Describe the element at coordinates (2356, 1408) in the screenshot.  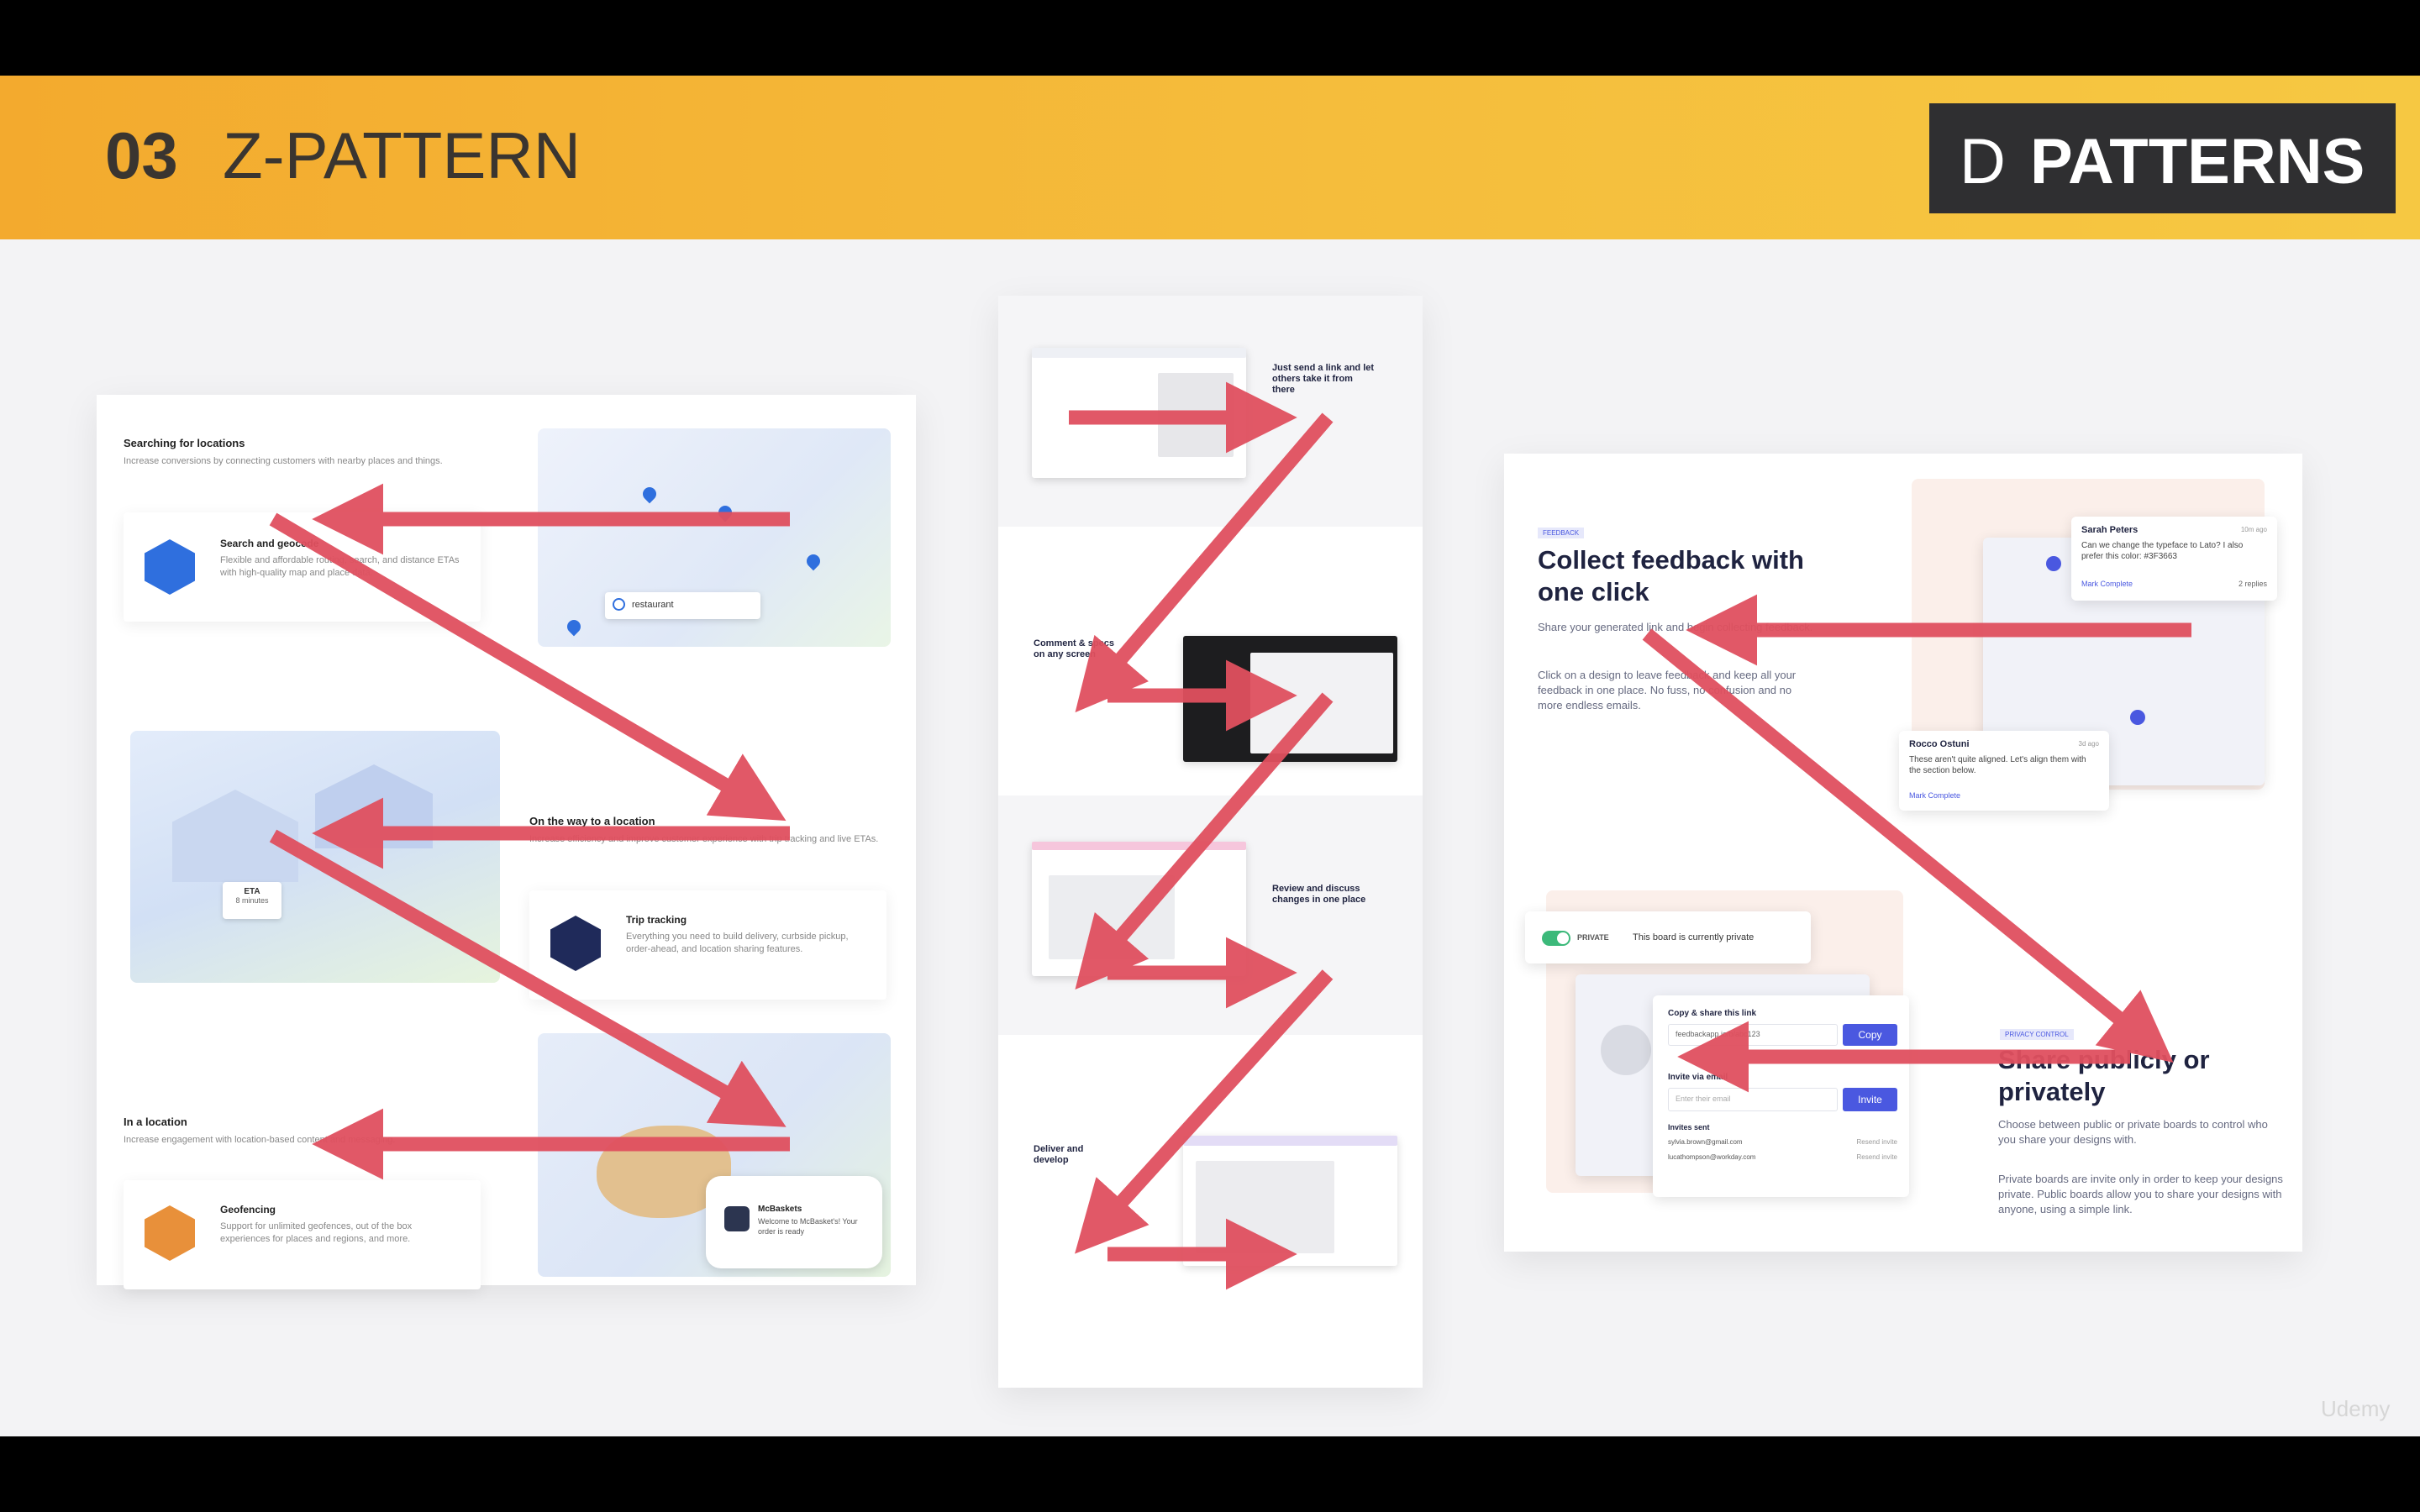
I see `udemy-watermark: Udemy` at that location.